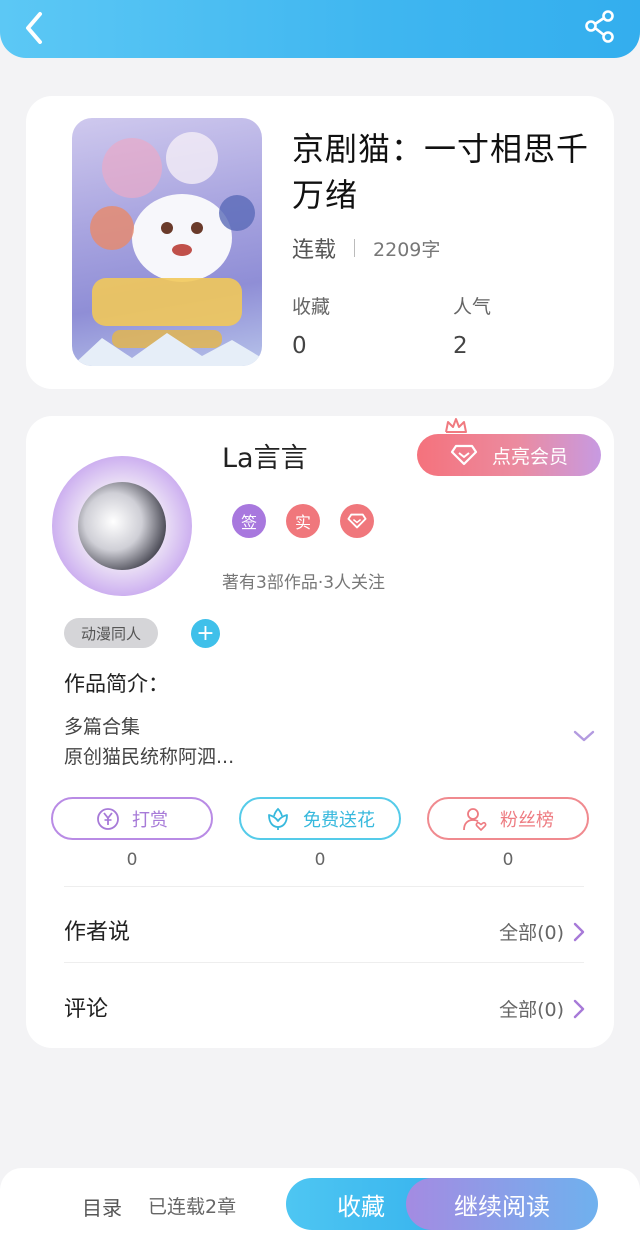  Describe the element at coordinates (320, 860) in the screenshot. I see `flower-count: 0` at that location.